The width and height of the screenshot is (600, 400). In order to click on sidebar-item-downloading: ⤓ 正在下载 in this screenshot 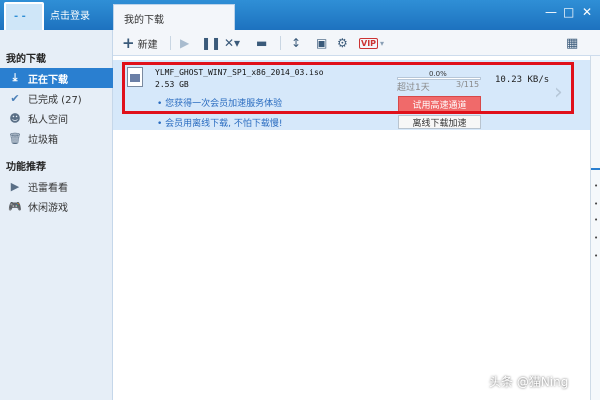, I will do `click(56, 78)`.